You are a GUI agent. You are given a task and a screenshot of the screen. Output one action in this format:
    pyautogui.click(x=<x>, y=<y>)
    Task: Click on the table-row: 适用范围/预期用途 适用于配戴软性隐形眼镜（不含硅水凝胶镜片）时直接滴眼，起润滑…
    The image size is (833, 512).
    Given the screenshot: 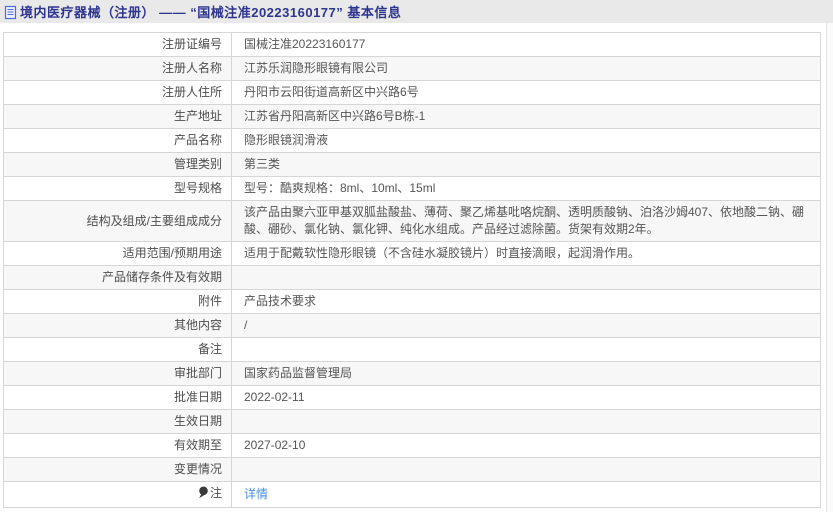 What is the action you would take?
    pyautogui.click(x=412, y=253)
    